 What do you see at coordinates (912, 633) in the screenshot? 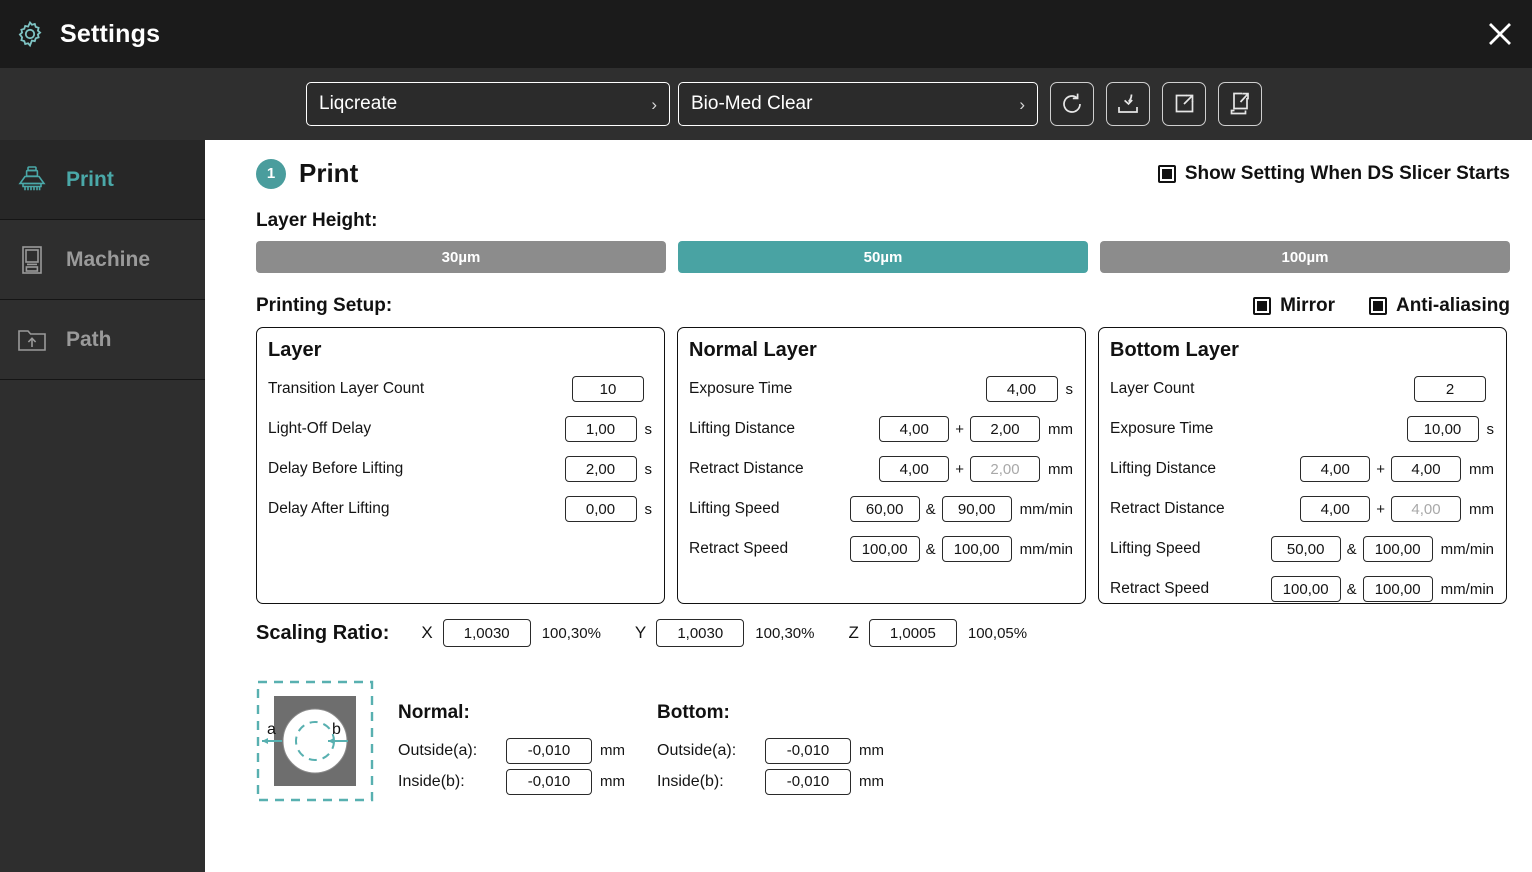
I see `scaling-axis-z-input: 1,0005` at bounding box center [912, 633].